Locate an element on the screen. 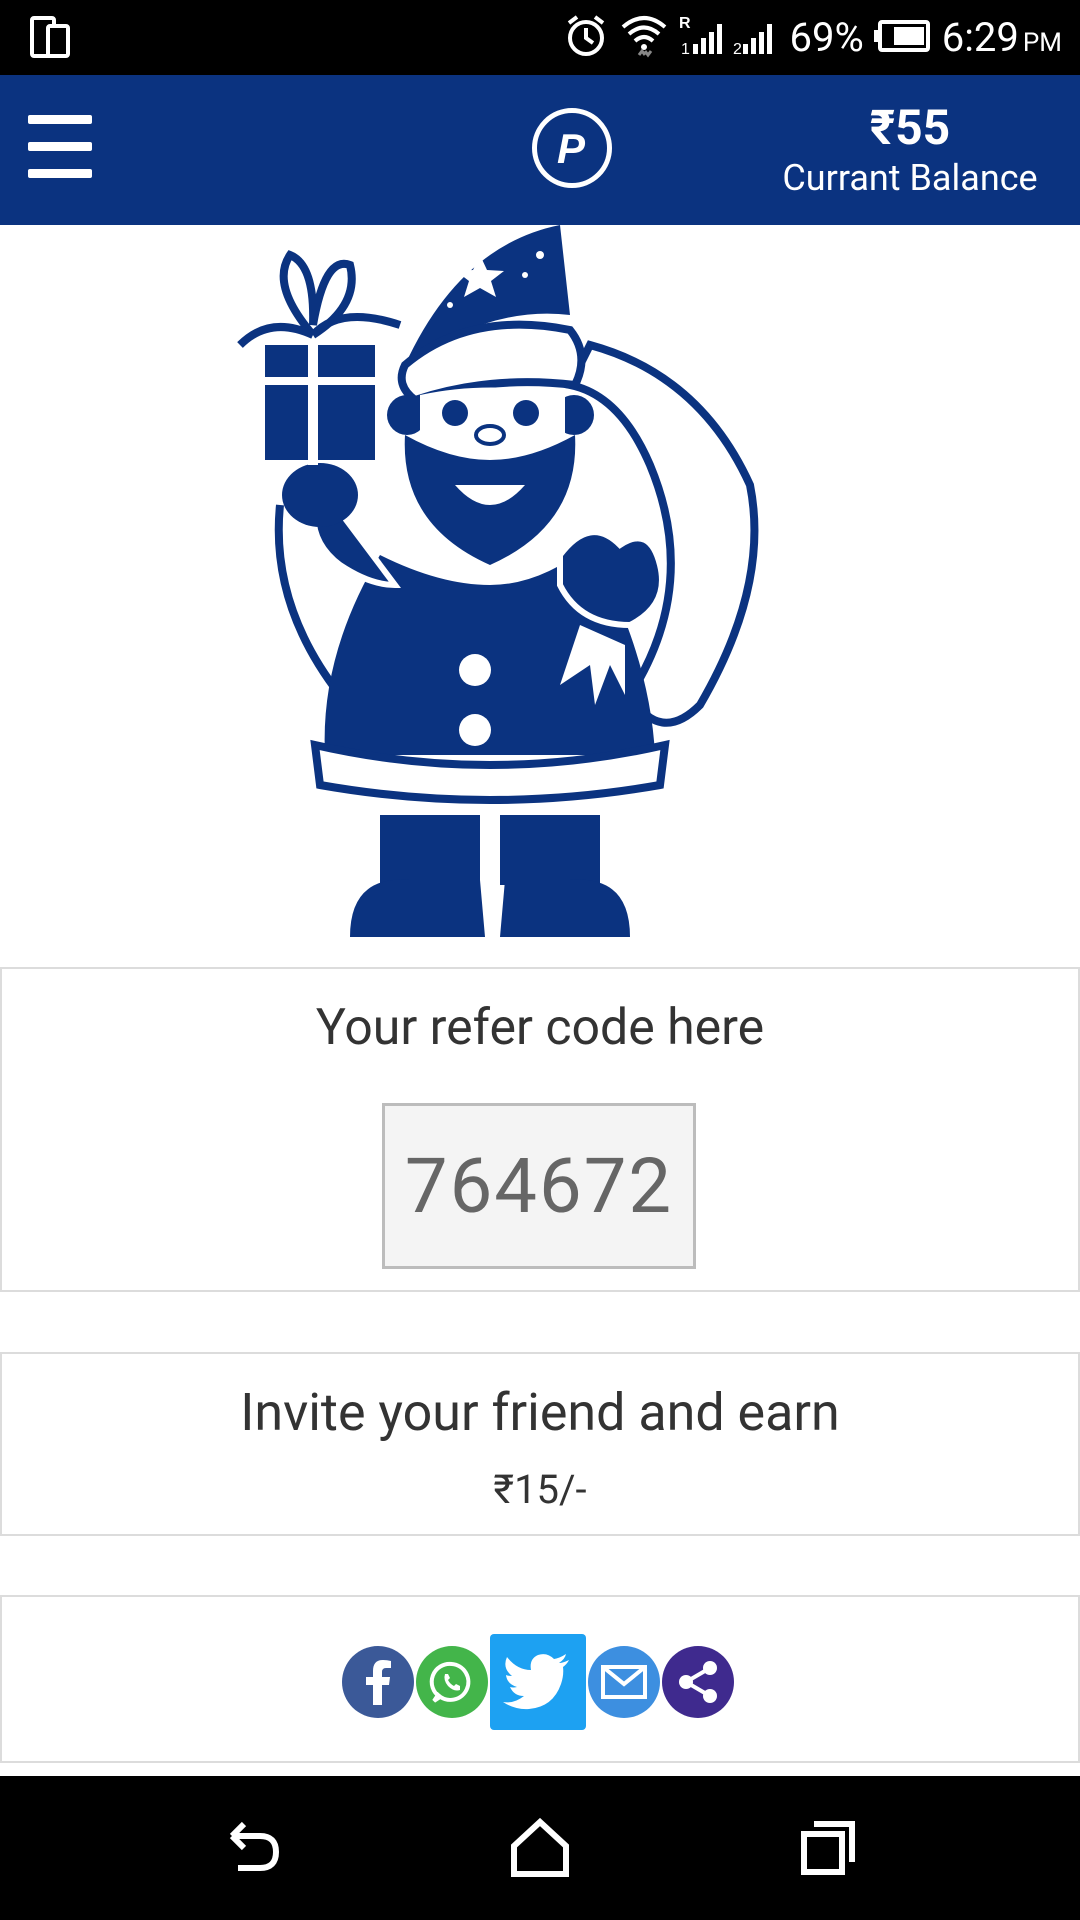 The image size is (1080, 1920). svg-text: 1 is located at coordinates (685, 49).